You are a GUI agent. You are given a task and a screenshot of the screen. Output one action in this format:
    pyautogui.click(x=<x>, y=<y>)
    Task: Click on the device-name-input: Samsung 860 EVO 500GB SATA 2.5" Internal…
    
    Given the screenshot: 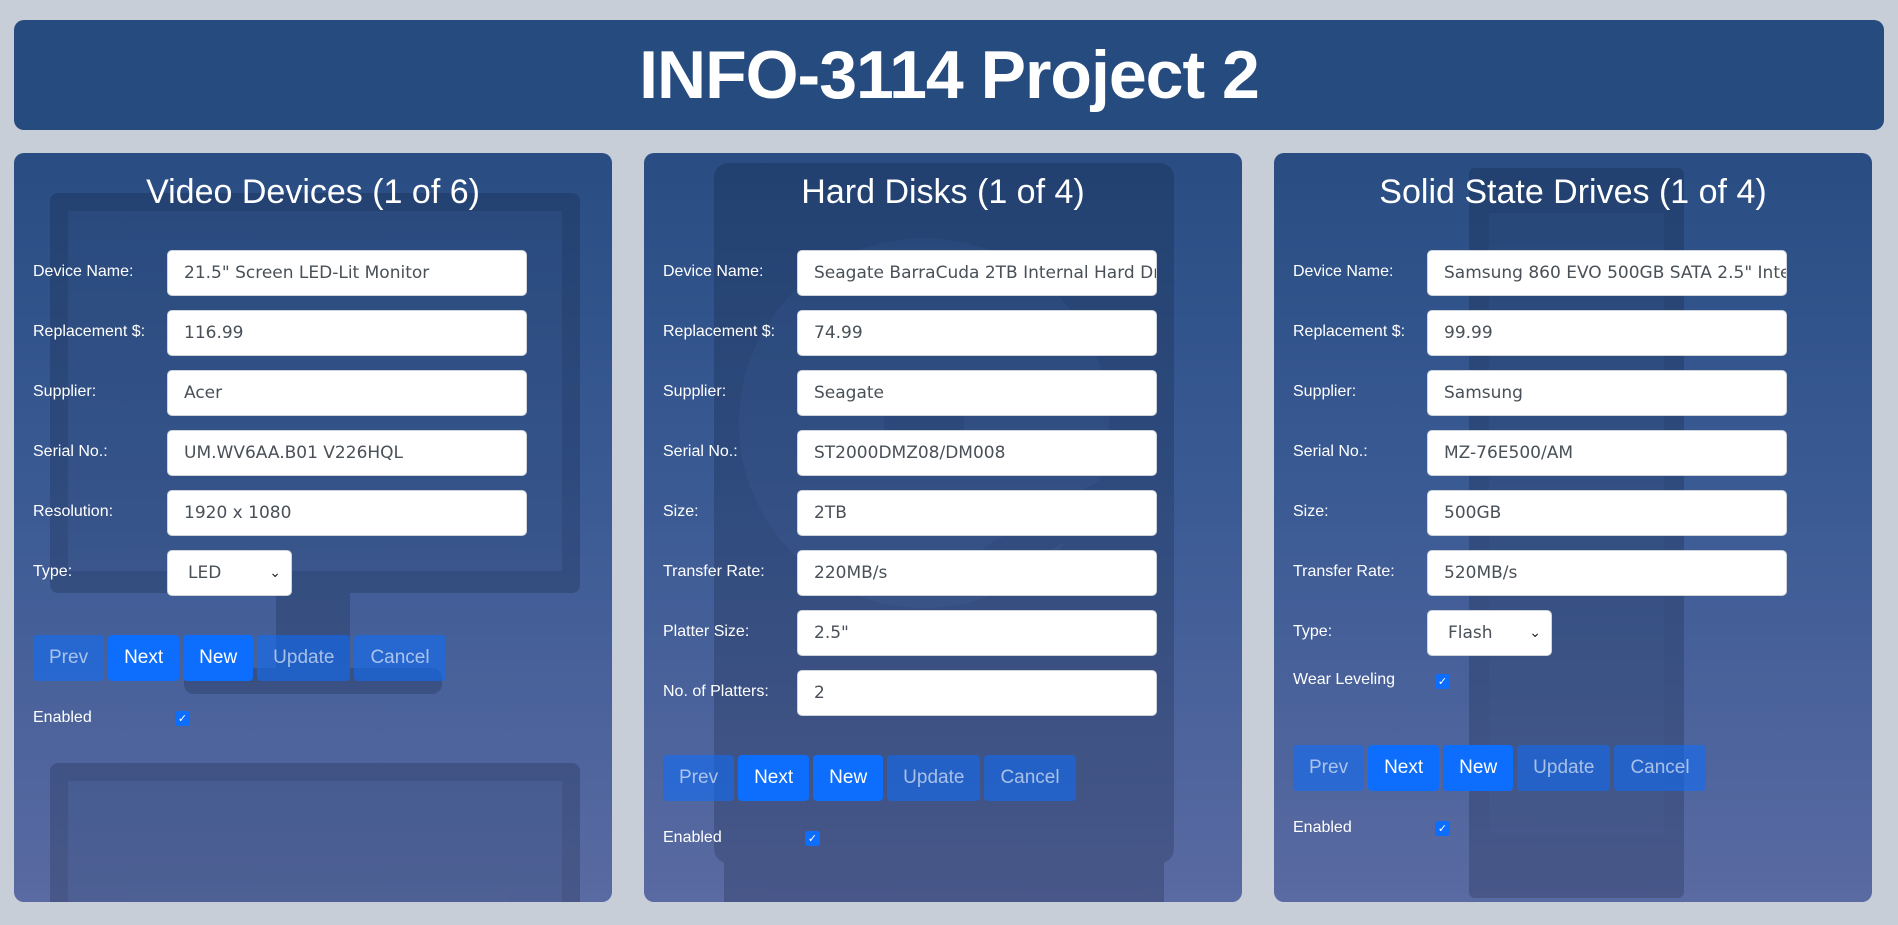 What is the action you would take?
    pyautogui.click(x=1607, y=273)
    